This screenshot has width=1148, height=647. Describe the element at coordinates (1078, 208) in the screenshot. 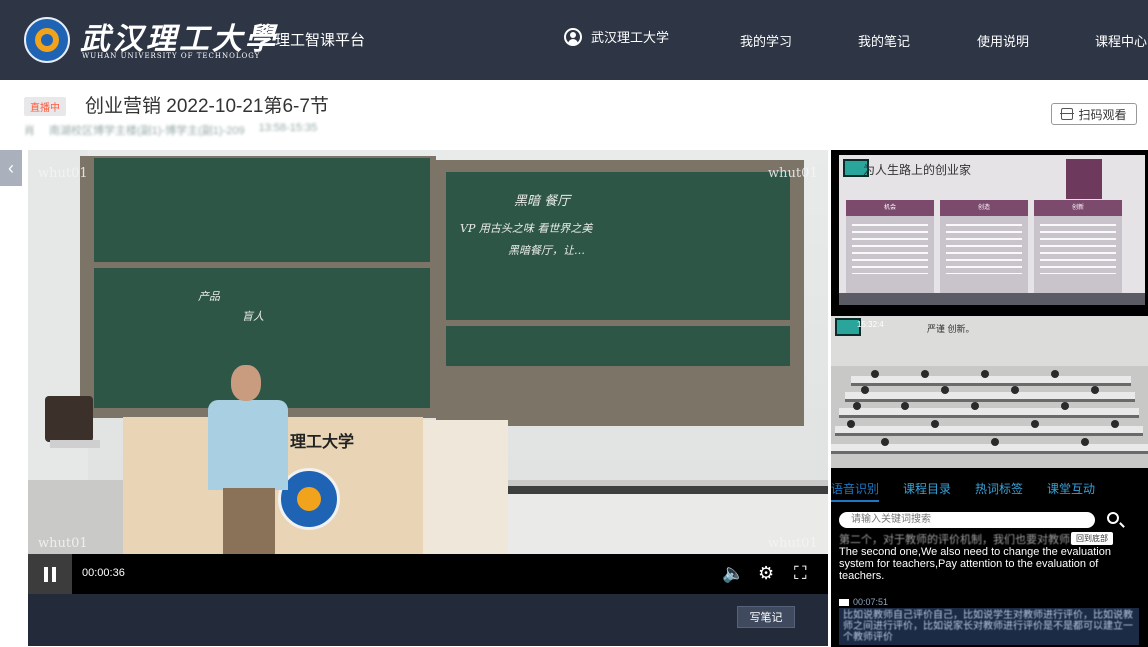

I see `slide-card-title: 创新` at that location.